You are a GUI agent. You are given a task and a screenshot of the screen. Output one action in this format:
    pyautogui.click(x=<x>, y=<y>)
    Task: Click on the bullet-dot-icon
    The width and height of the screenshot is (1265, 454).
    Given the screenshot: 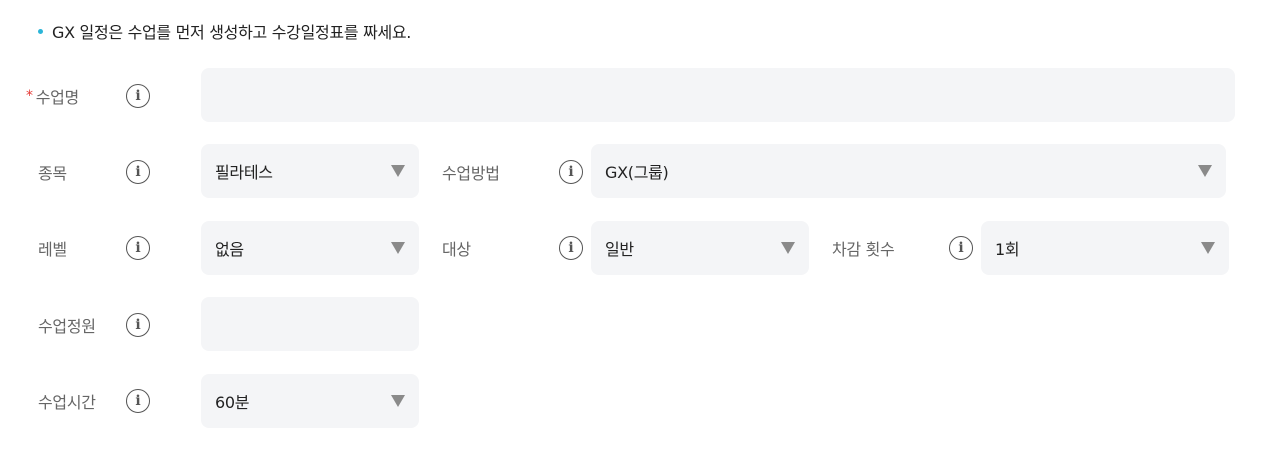 What is the action you would take?
    pyautogui.click(x=40, y=31)
    